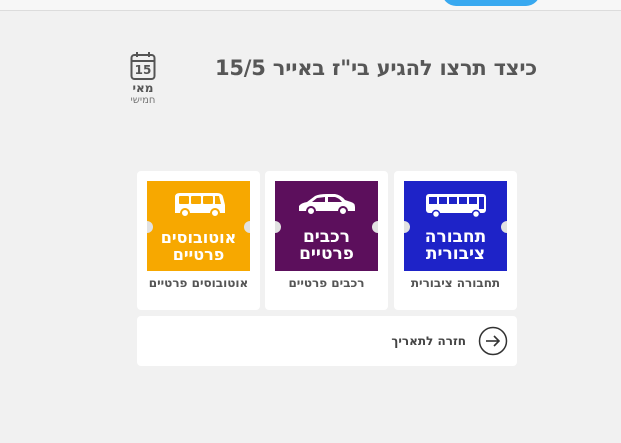 The height and width of the screenshot is (443, 621). Describe the element at coordinates (375, 68) in the screenshot. I see `page-title: כיצד תרצו להגיע בי"ז באייר 15/5` at that location.